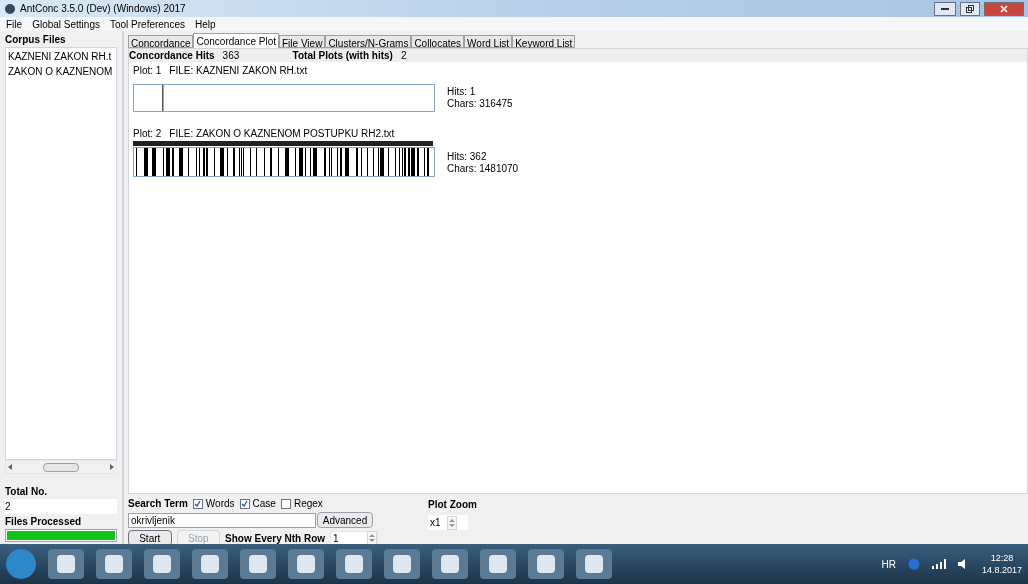 The image size is (1028, 584). Describe the element at coordinates (938, 564) in the screenshot. I see `signal-icon` at that location.